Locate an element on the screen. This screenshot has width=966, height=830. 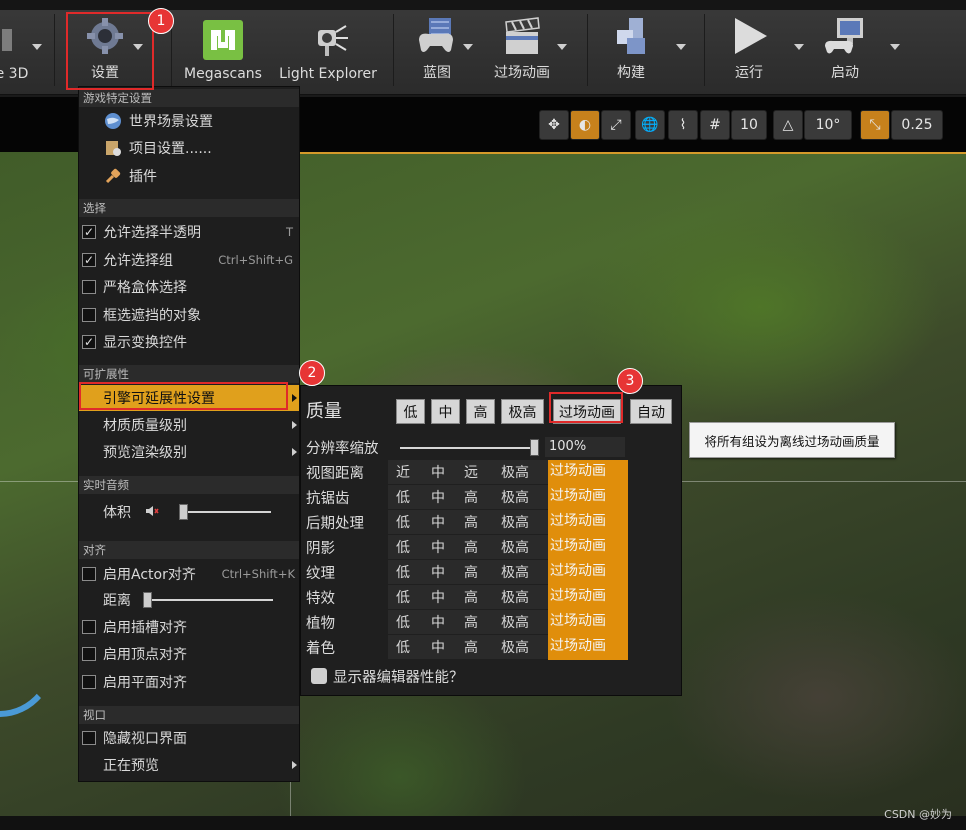
menu-item-material-quality: 材质质量级别 is located at coordinates (189, 425).